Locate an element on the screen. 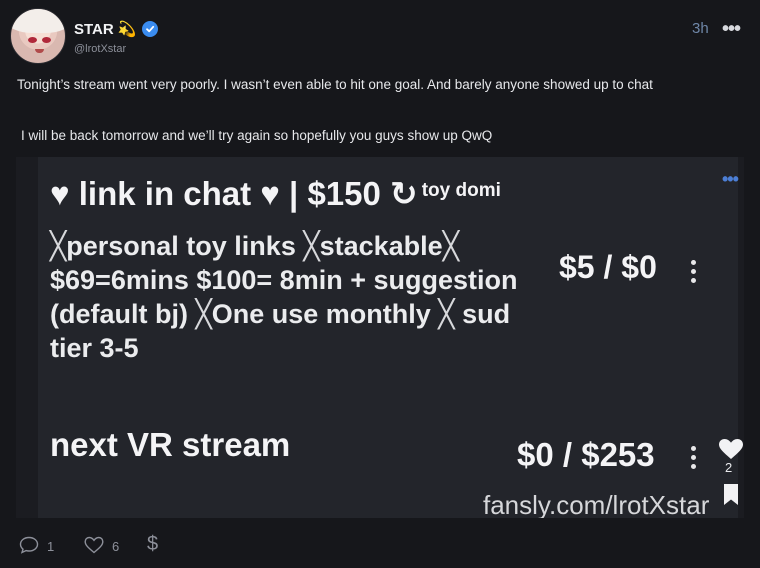 Image resolution: width=760 pixels, height=568 pixels. heart-outline-icon is located at coordinates (94, 546).